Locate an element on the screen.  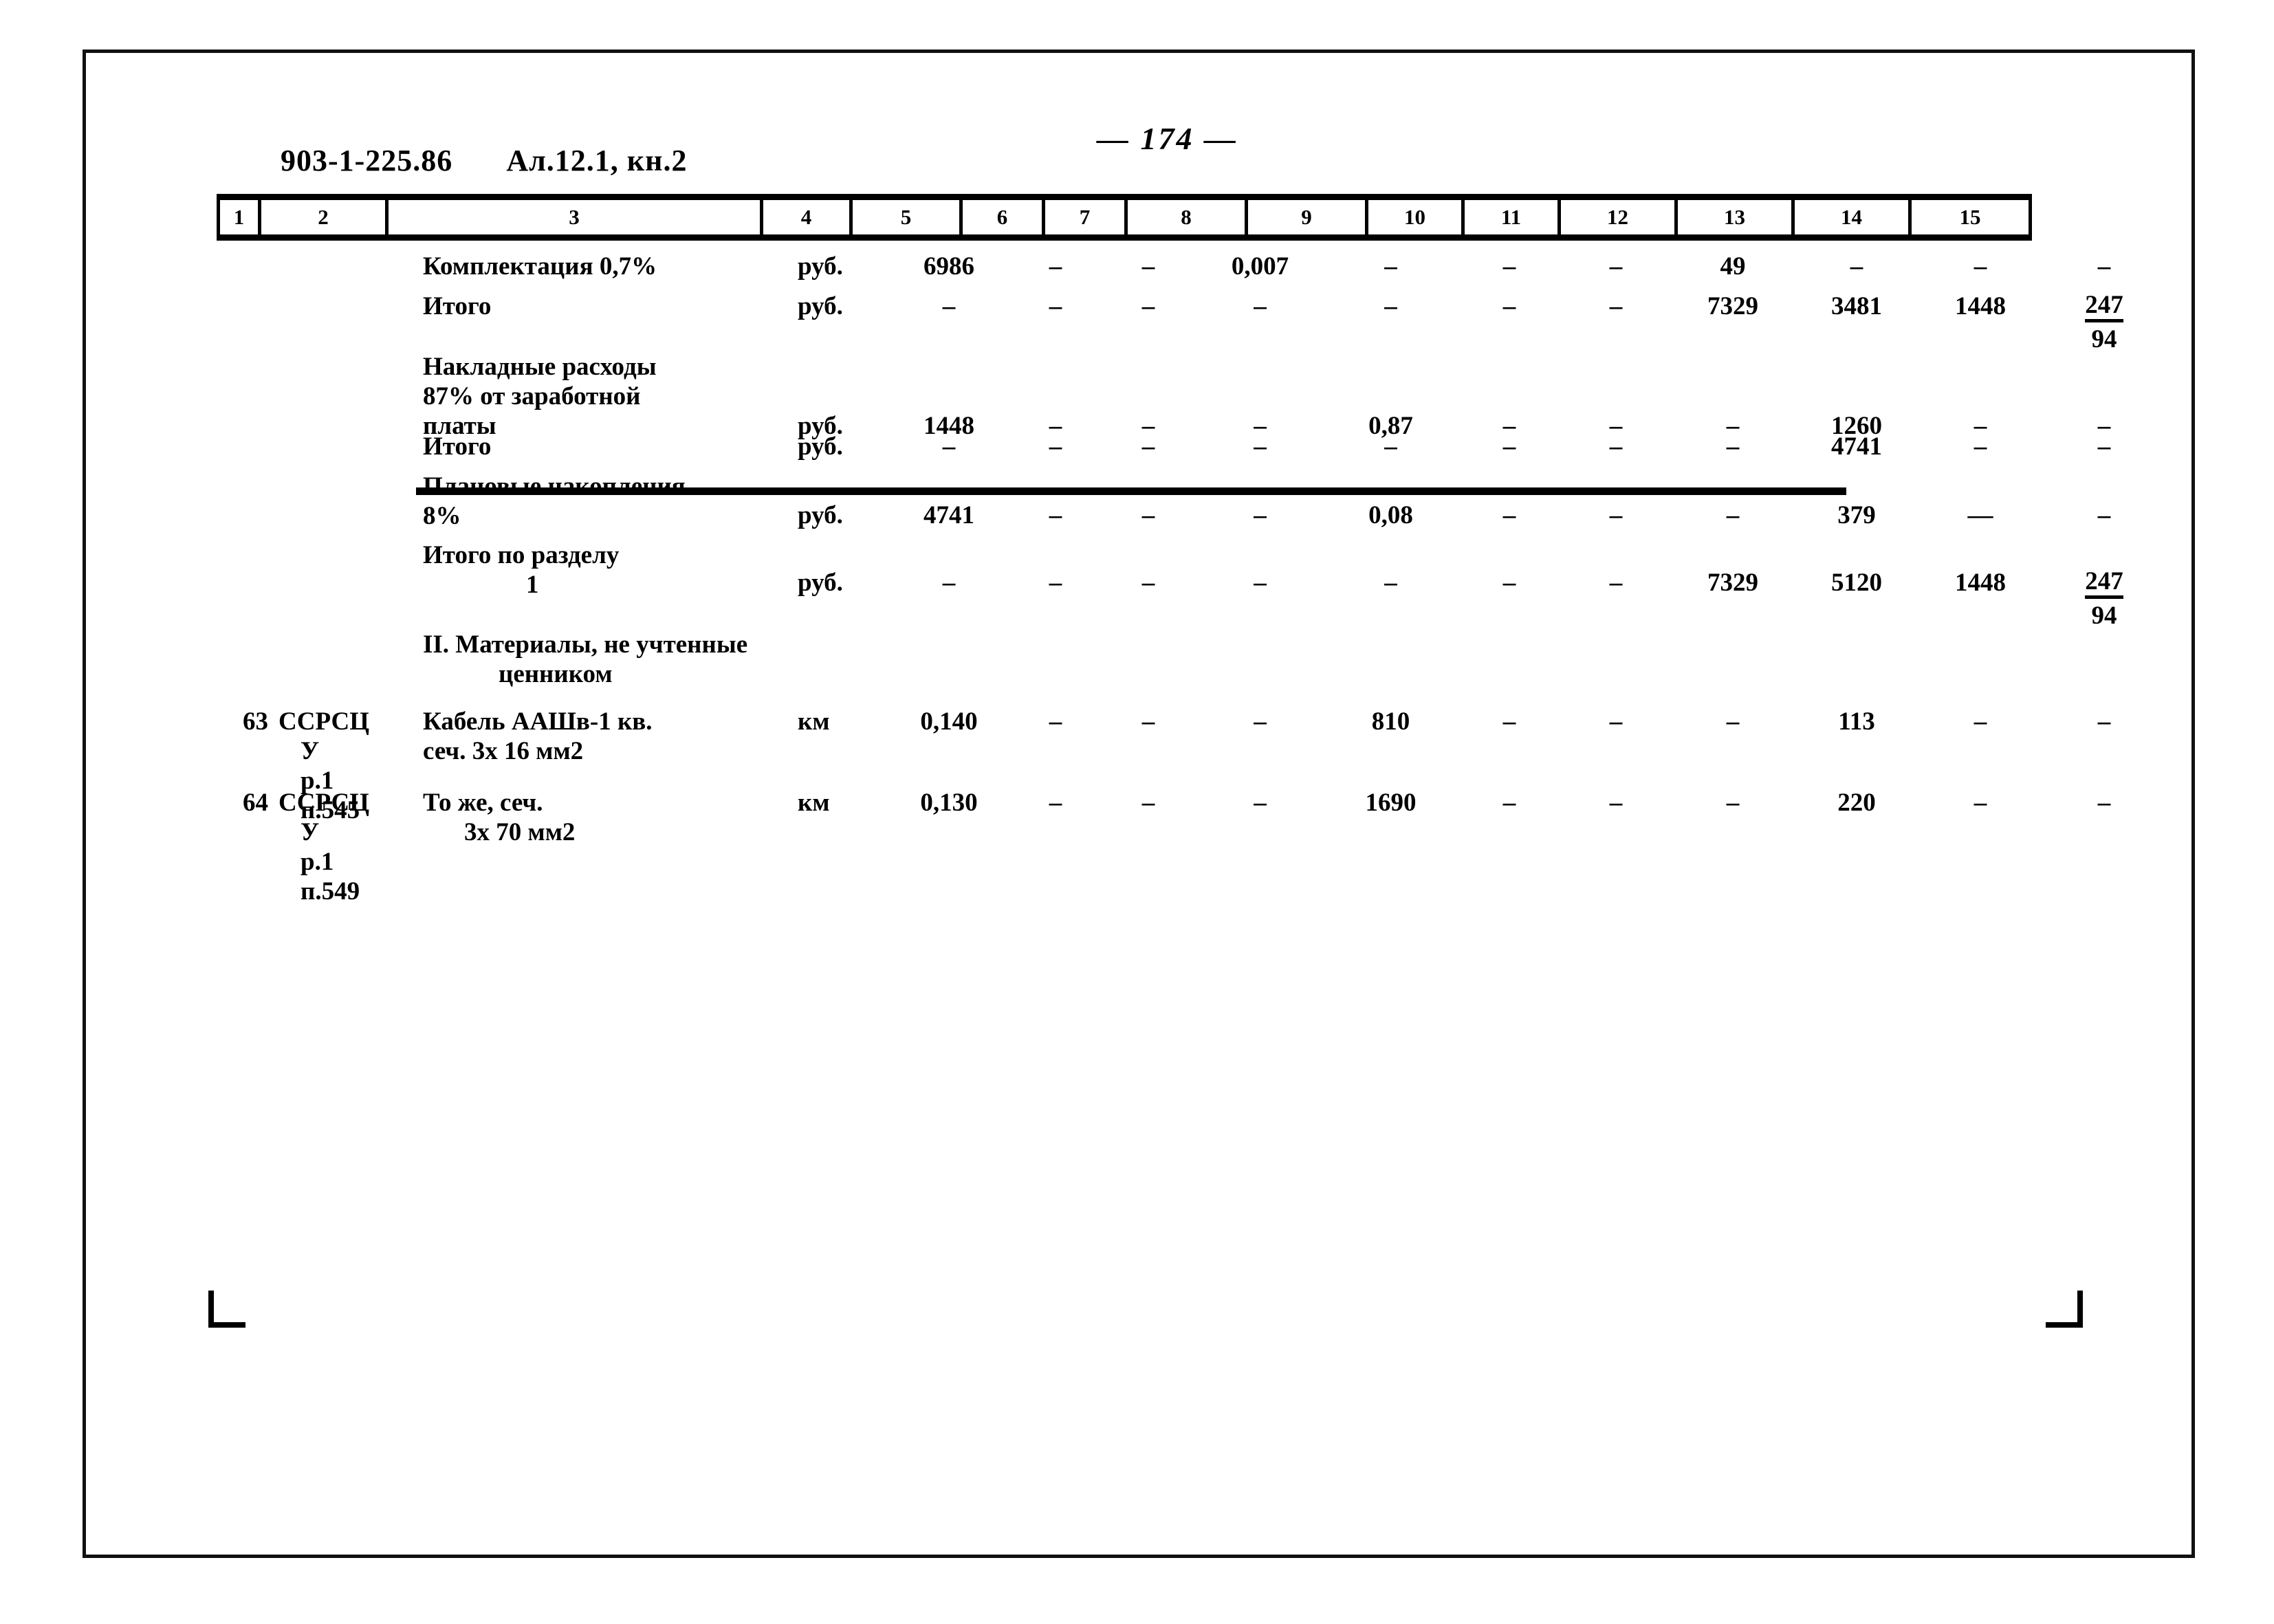
row-planovye-nakopleniya-c6: – is located at coordinates (1055, 515).